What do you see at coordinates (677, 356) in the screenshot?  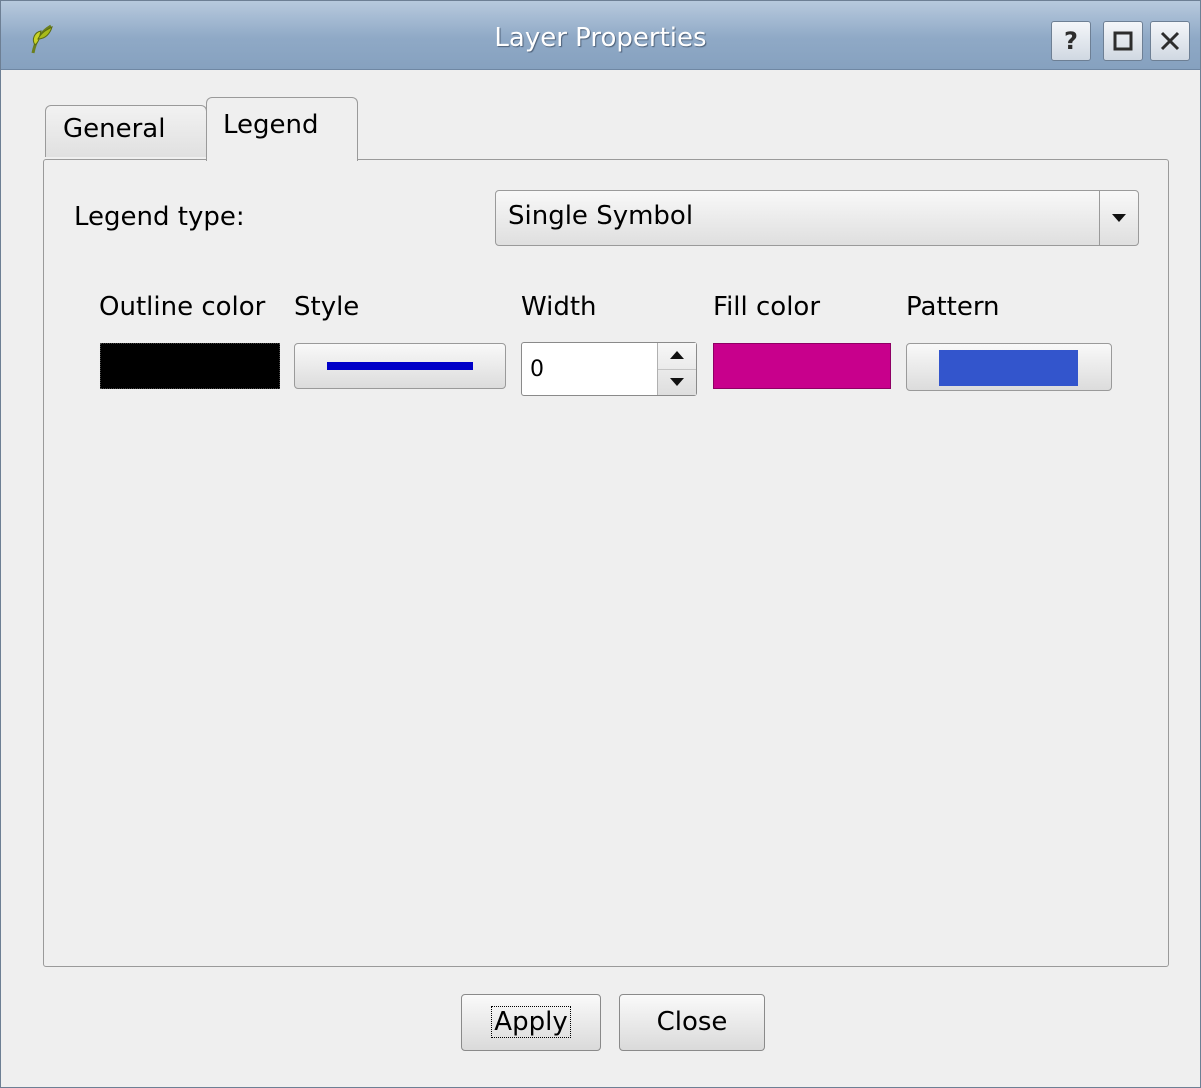 I see `spin-up-icon` at bounding box center [677, 356].